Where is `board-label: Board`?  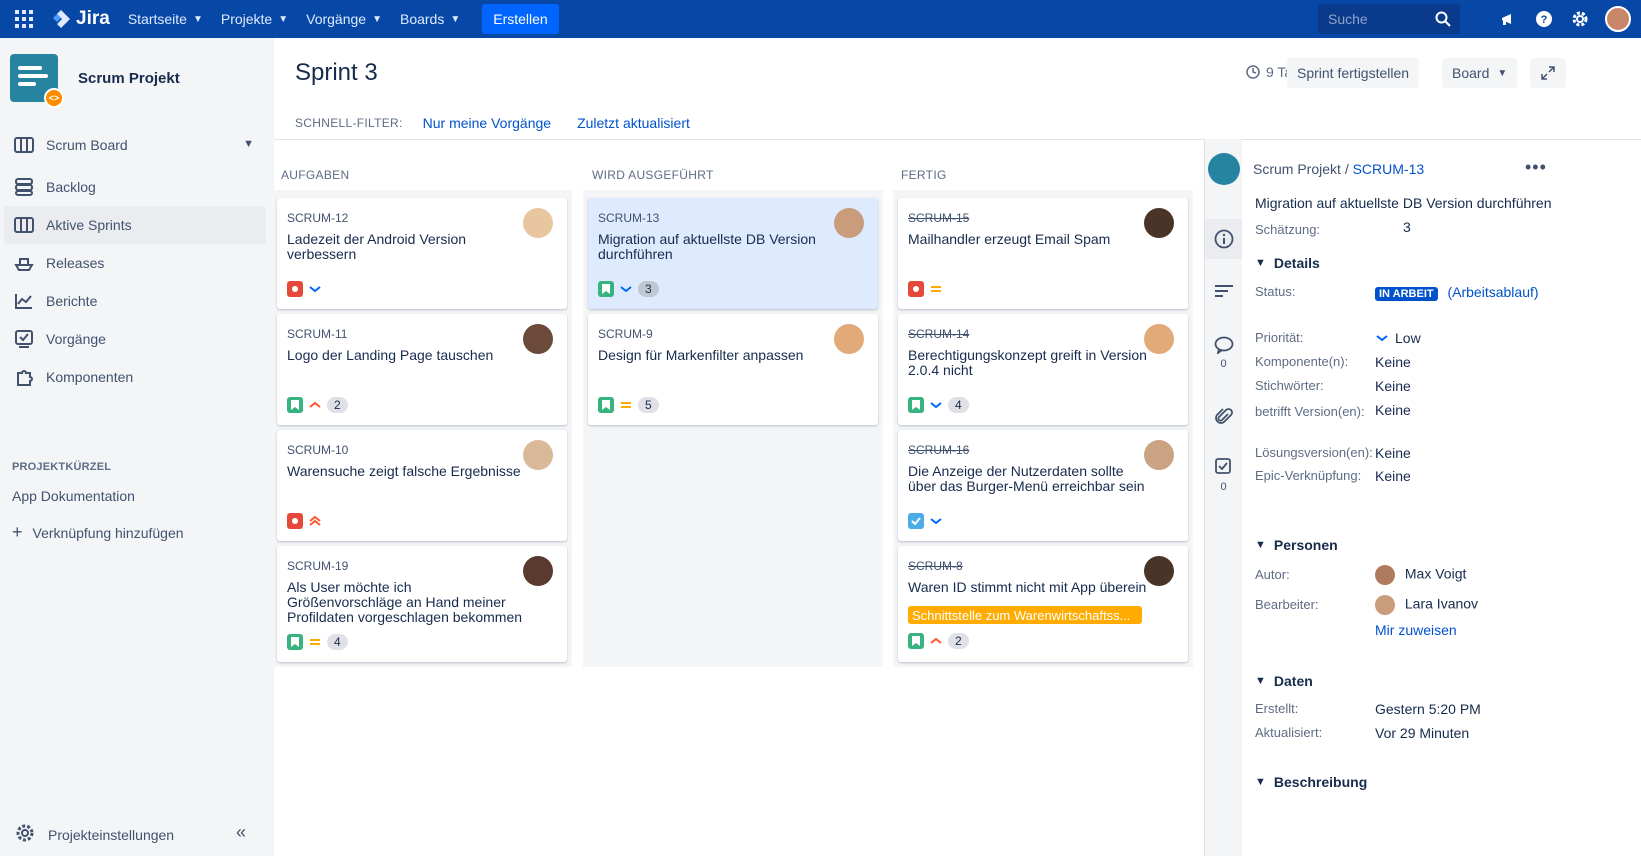 board-label: Board is located at coordinates (1471, 73).